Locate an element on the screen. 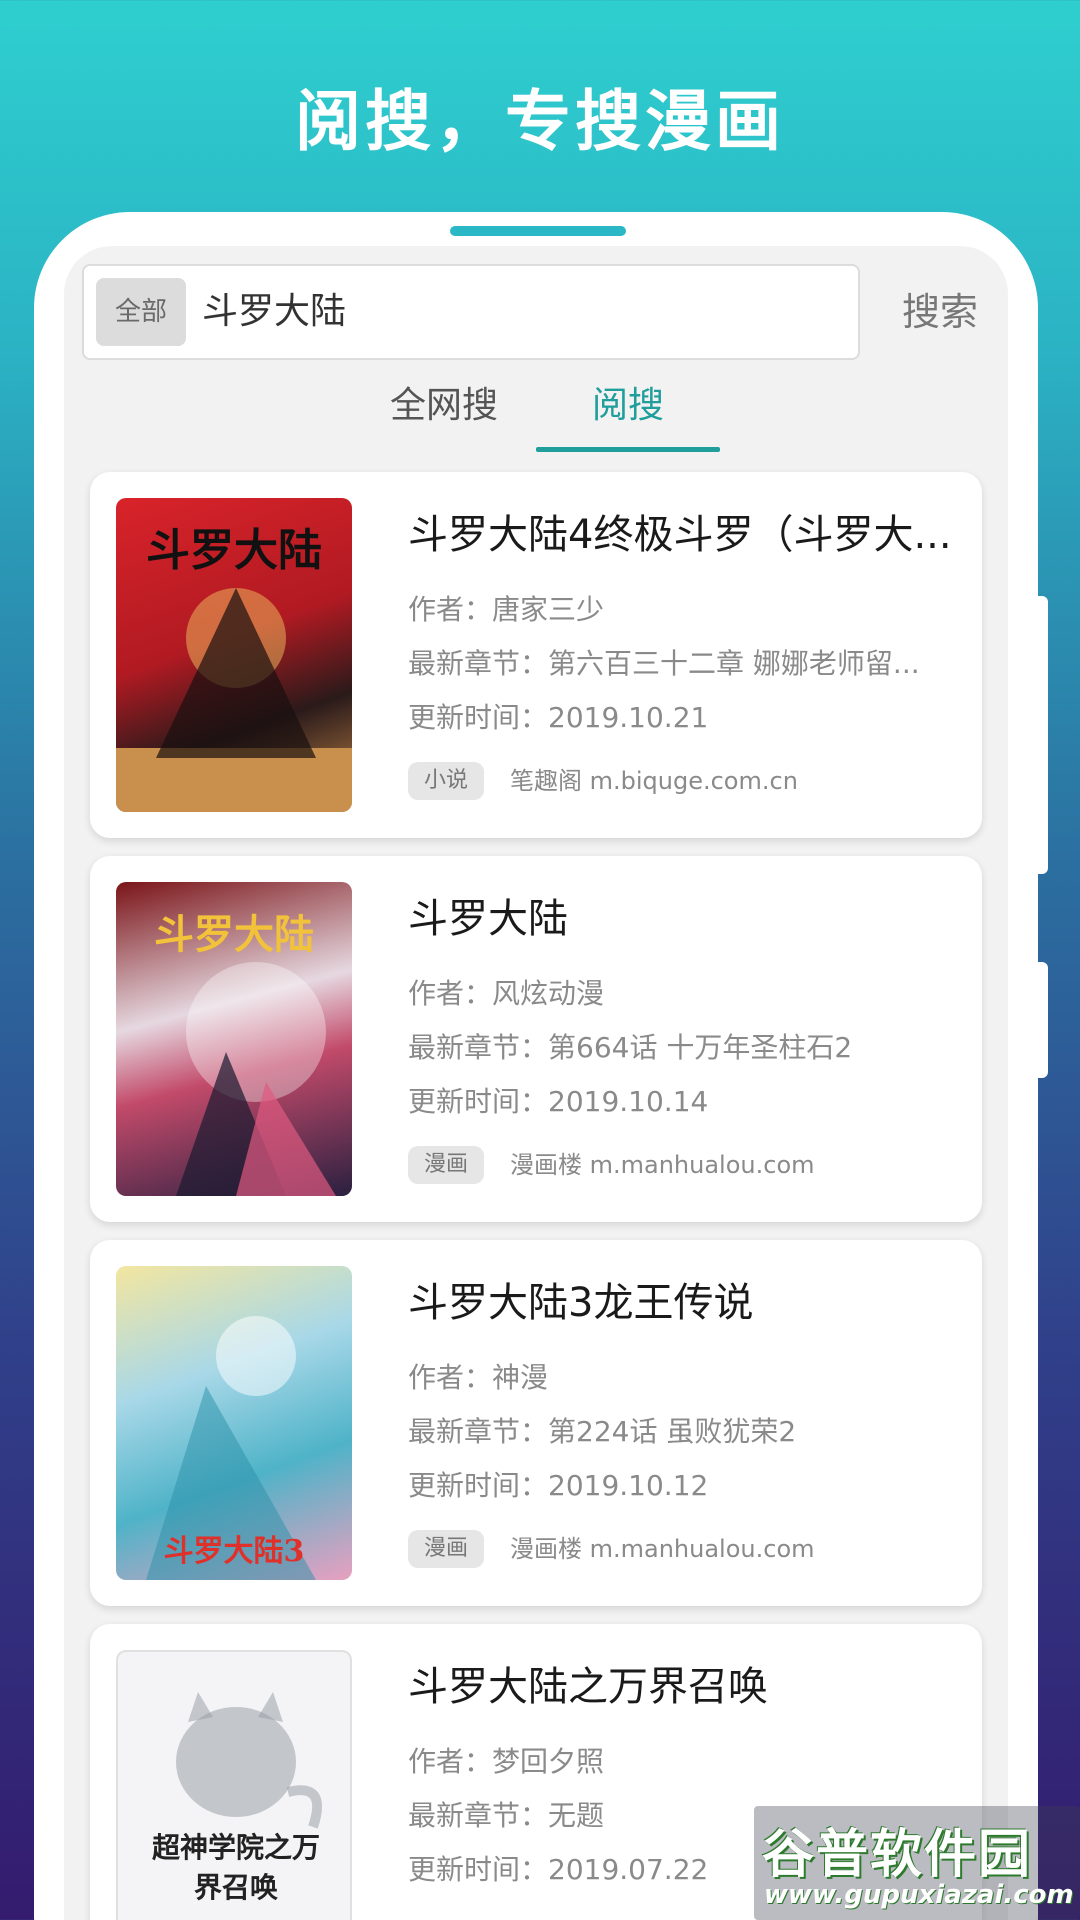 This screenshot has height=1920, width=1080. search-tabs: 全网搜 阅搜 is located at coordinates (536, 414).